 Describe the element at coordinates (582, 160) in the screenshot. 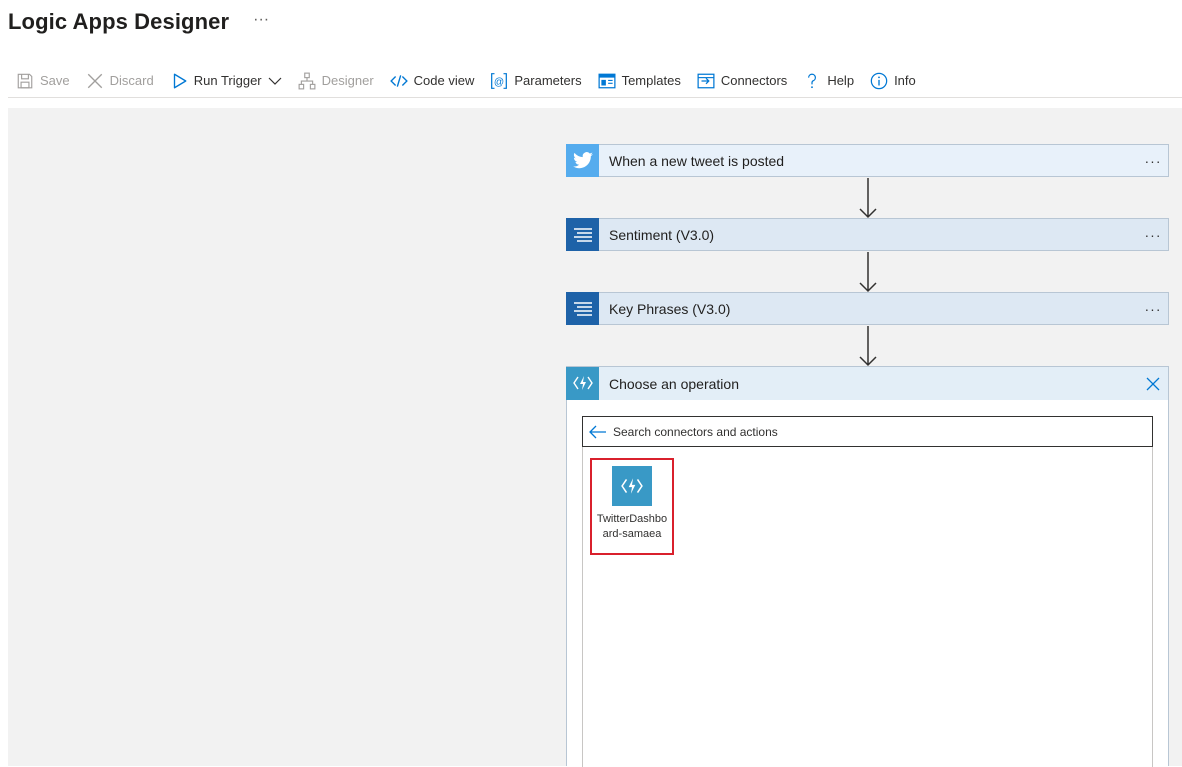

I see `twitter-icon` at that location.